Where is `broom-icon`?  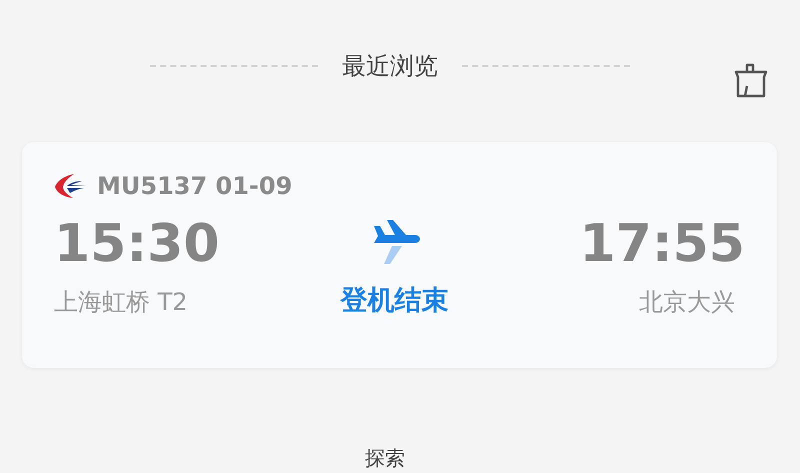 broom-icon is located at coordinates (751, 81).